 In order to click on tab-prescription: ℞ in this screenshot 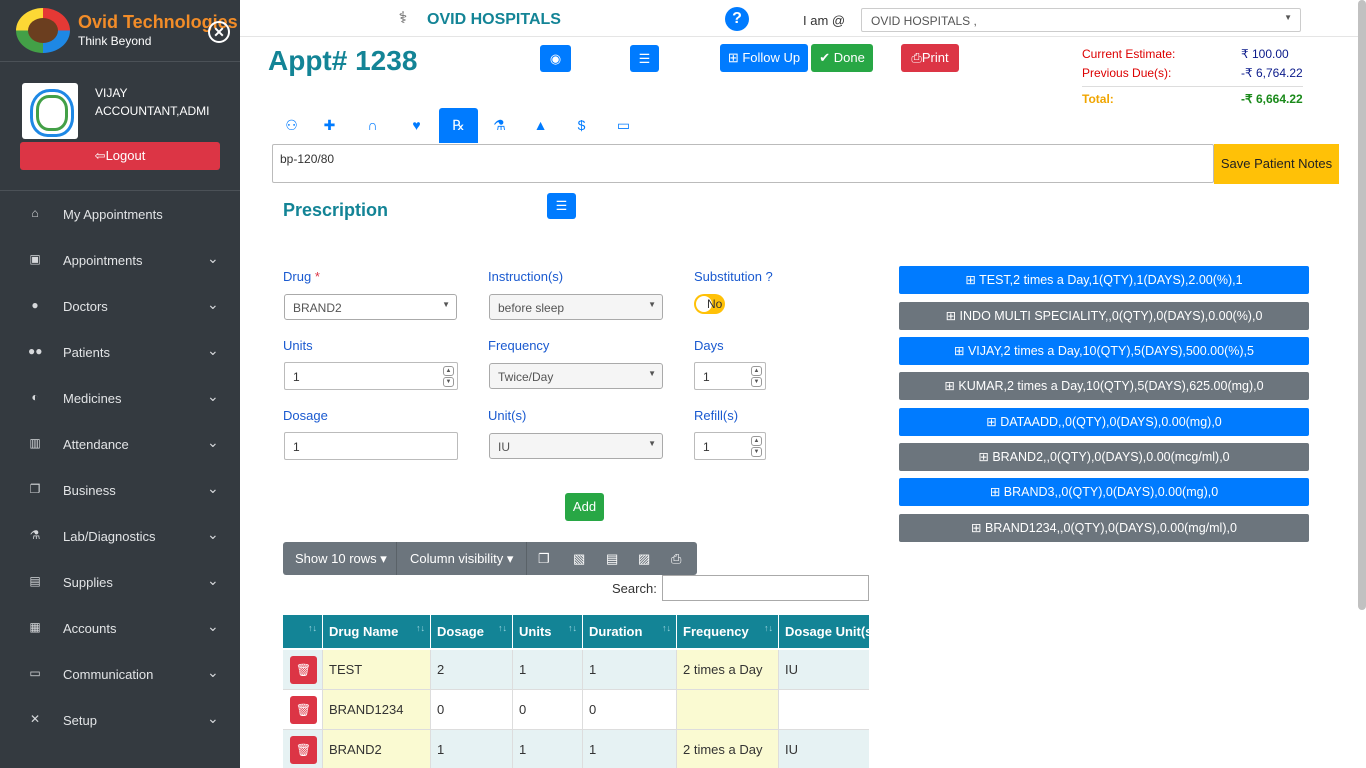, I will do `click(458, 125)`.